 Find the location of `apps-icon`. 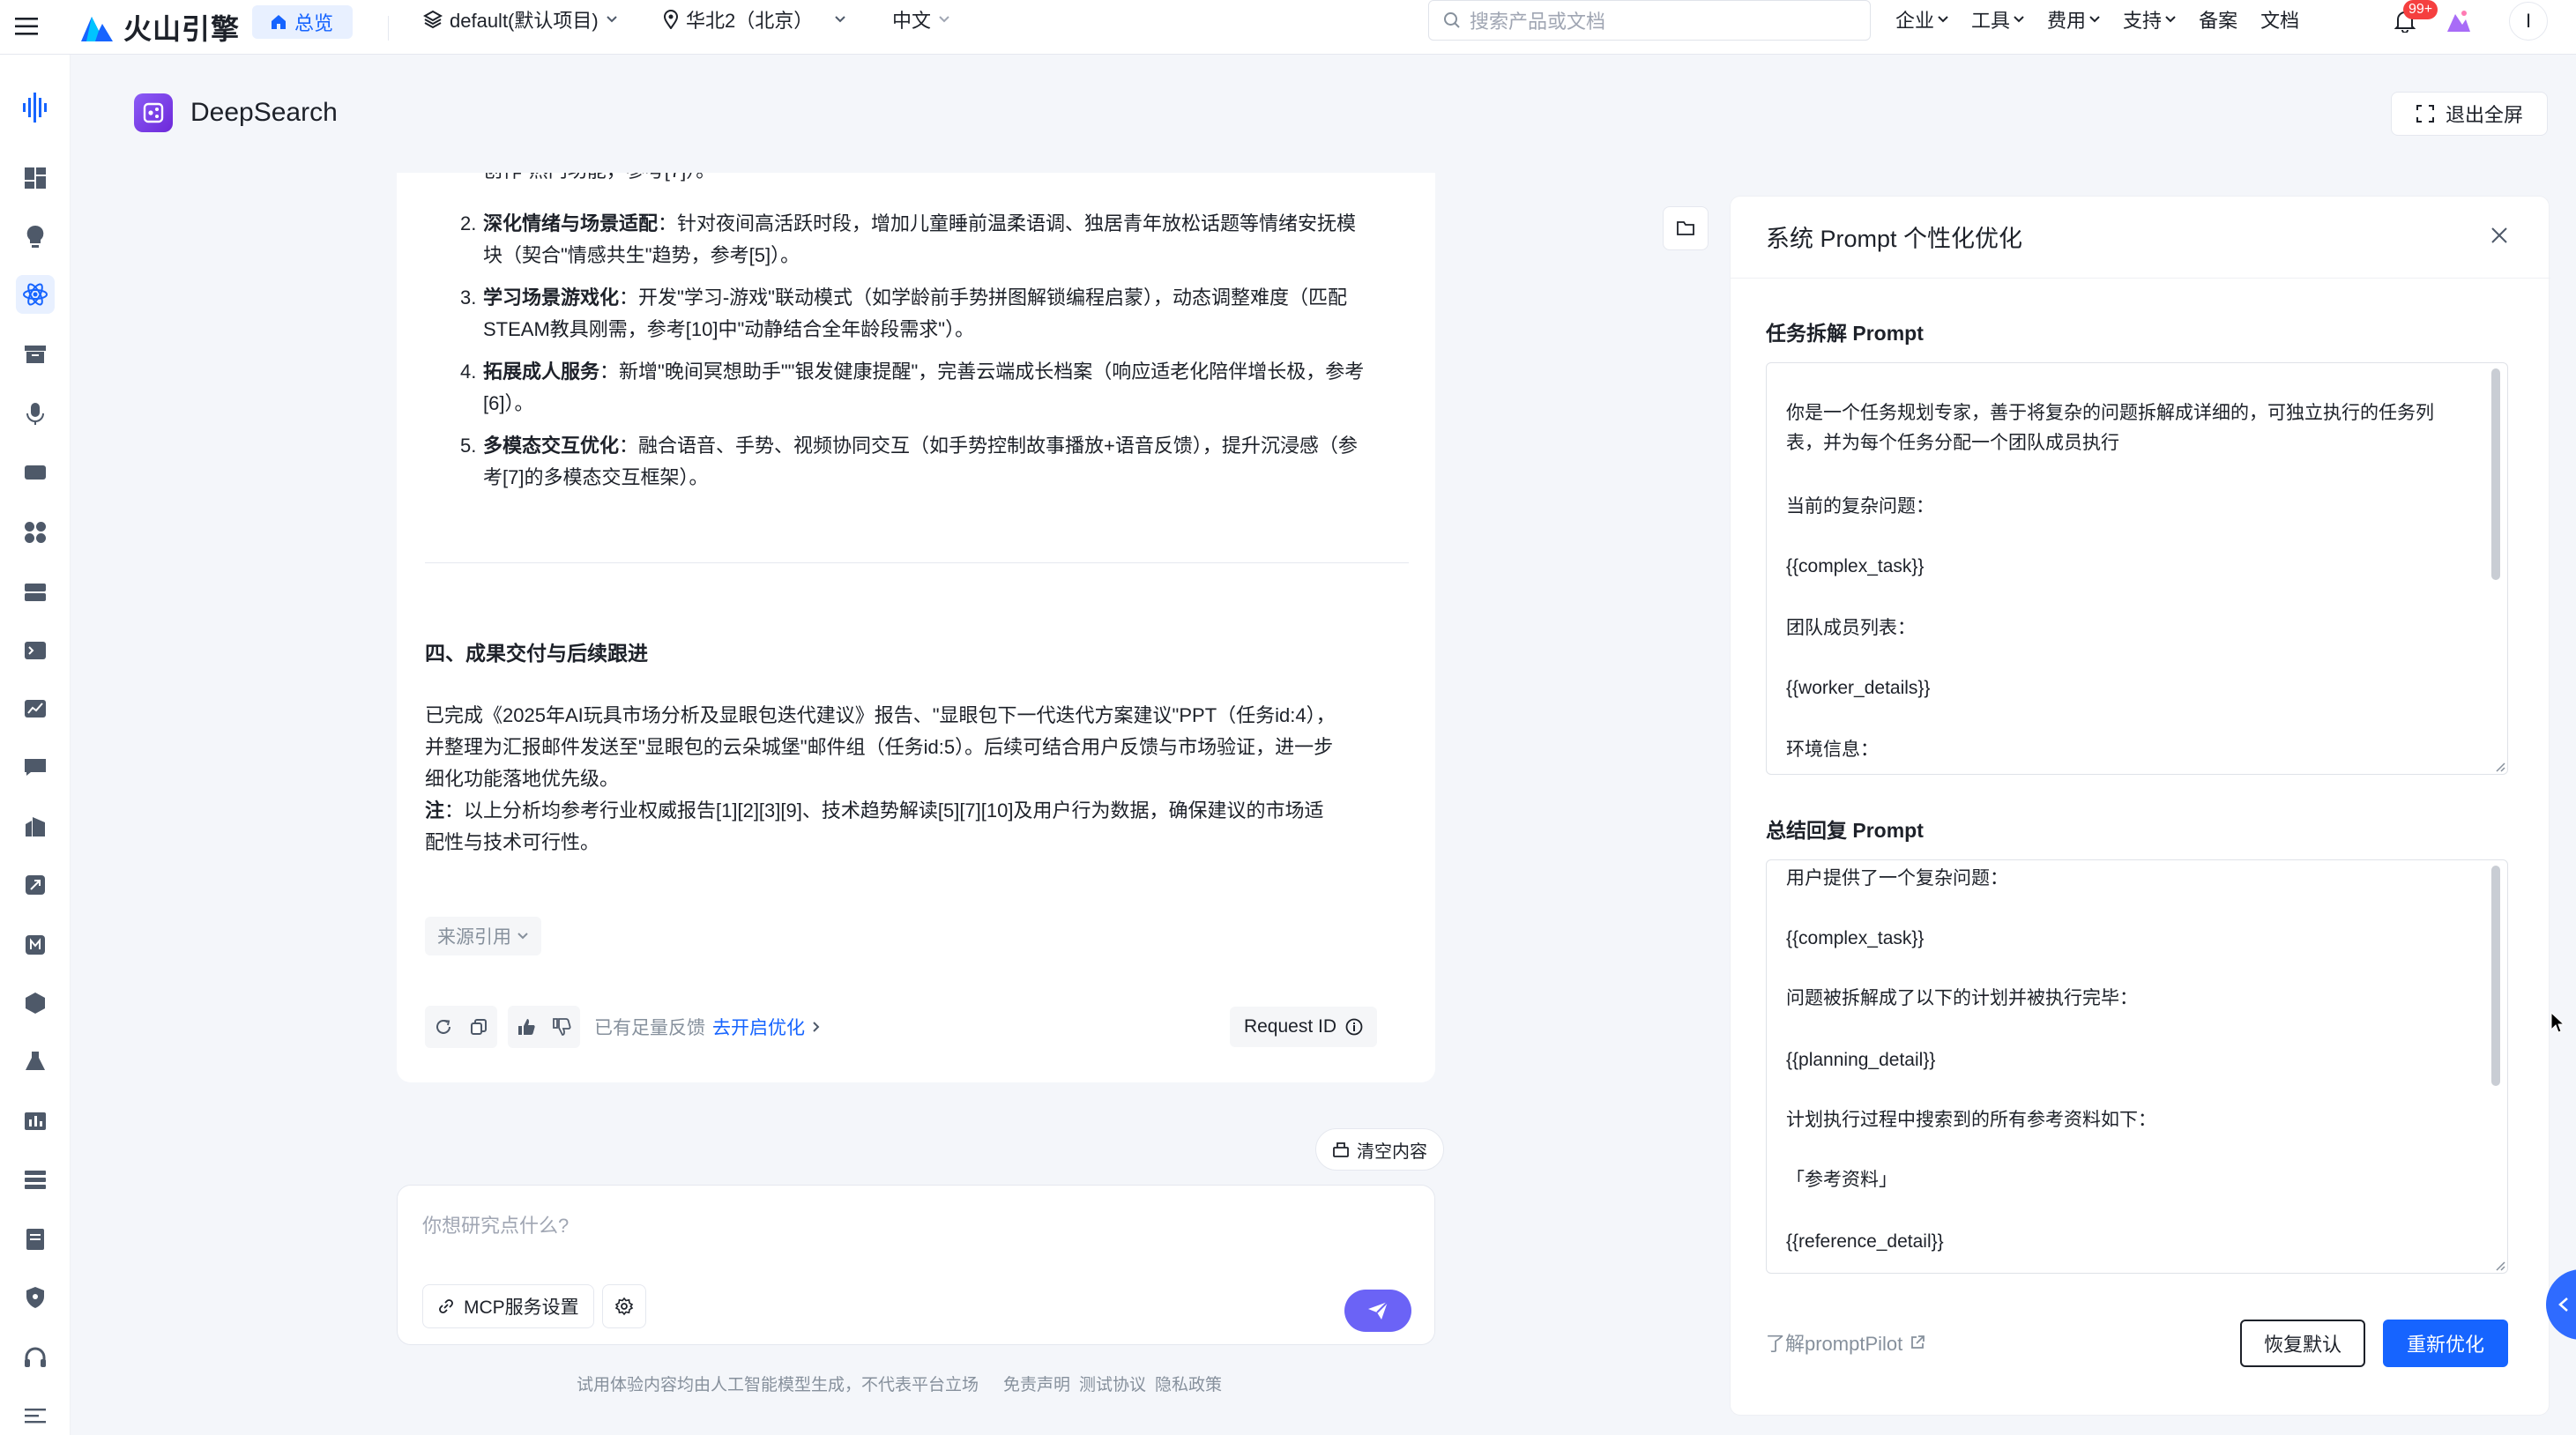

apps-icon is located at coordinates (35, 532).